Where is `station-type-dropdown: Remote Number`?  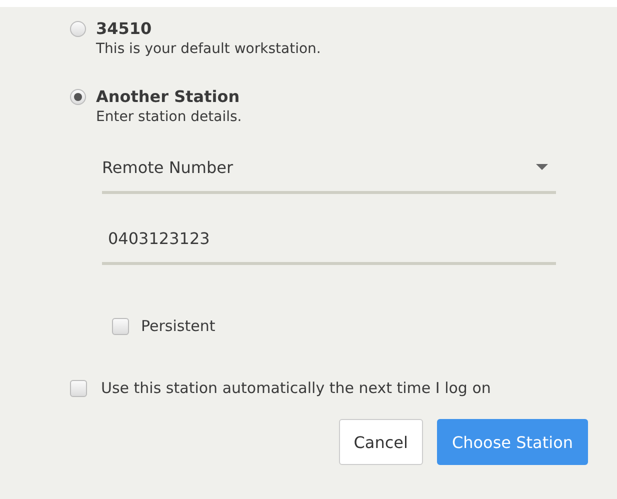 station-type-dropdown: Remote Number is located at coordinates (329, 168).